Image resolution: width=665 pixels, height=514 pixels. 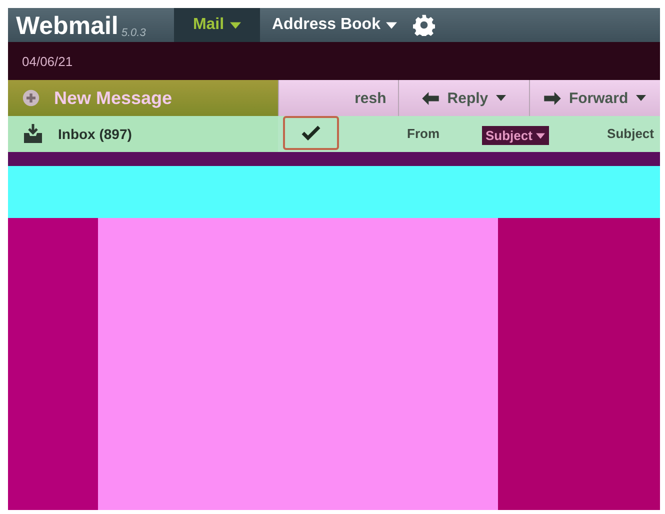 What do you see at coordinates (424, 25) in the screenshot?
I see `settings-icon` at bounding box center [424, 25].